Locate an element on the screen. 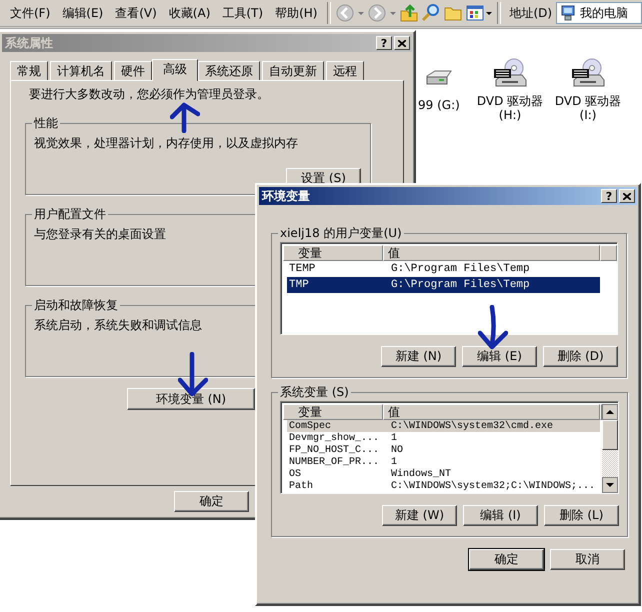  tab: 硬件 is located at coordinates (133, 70).